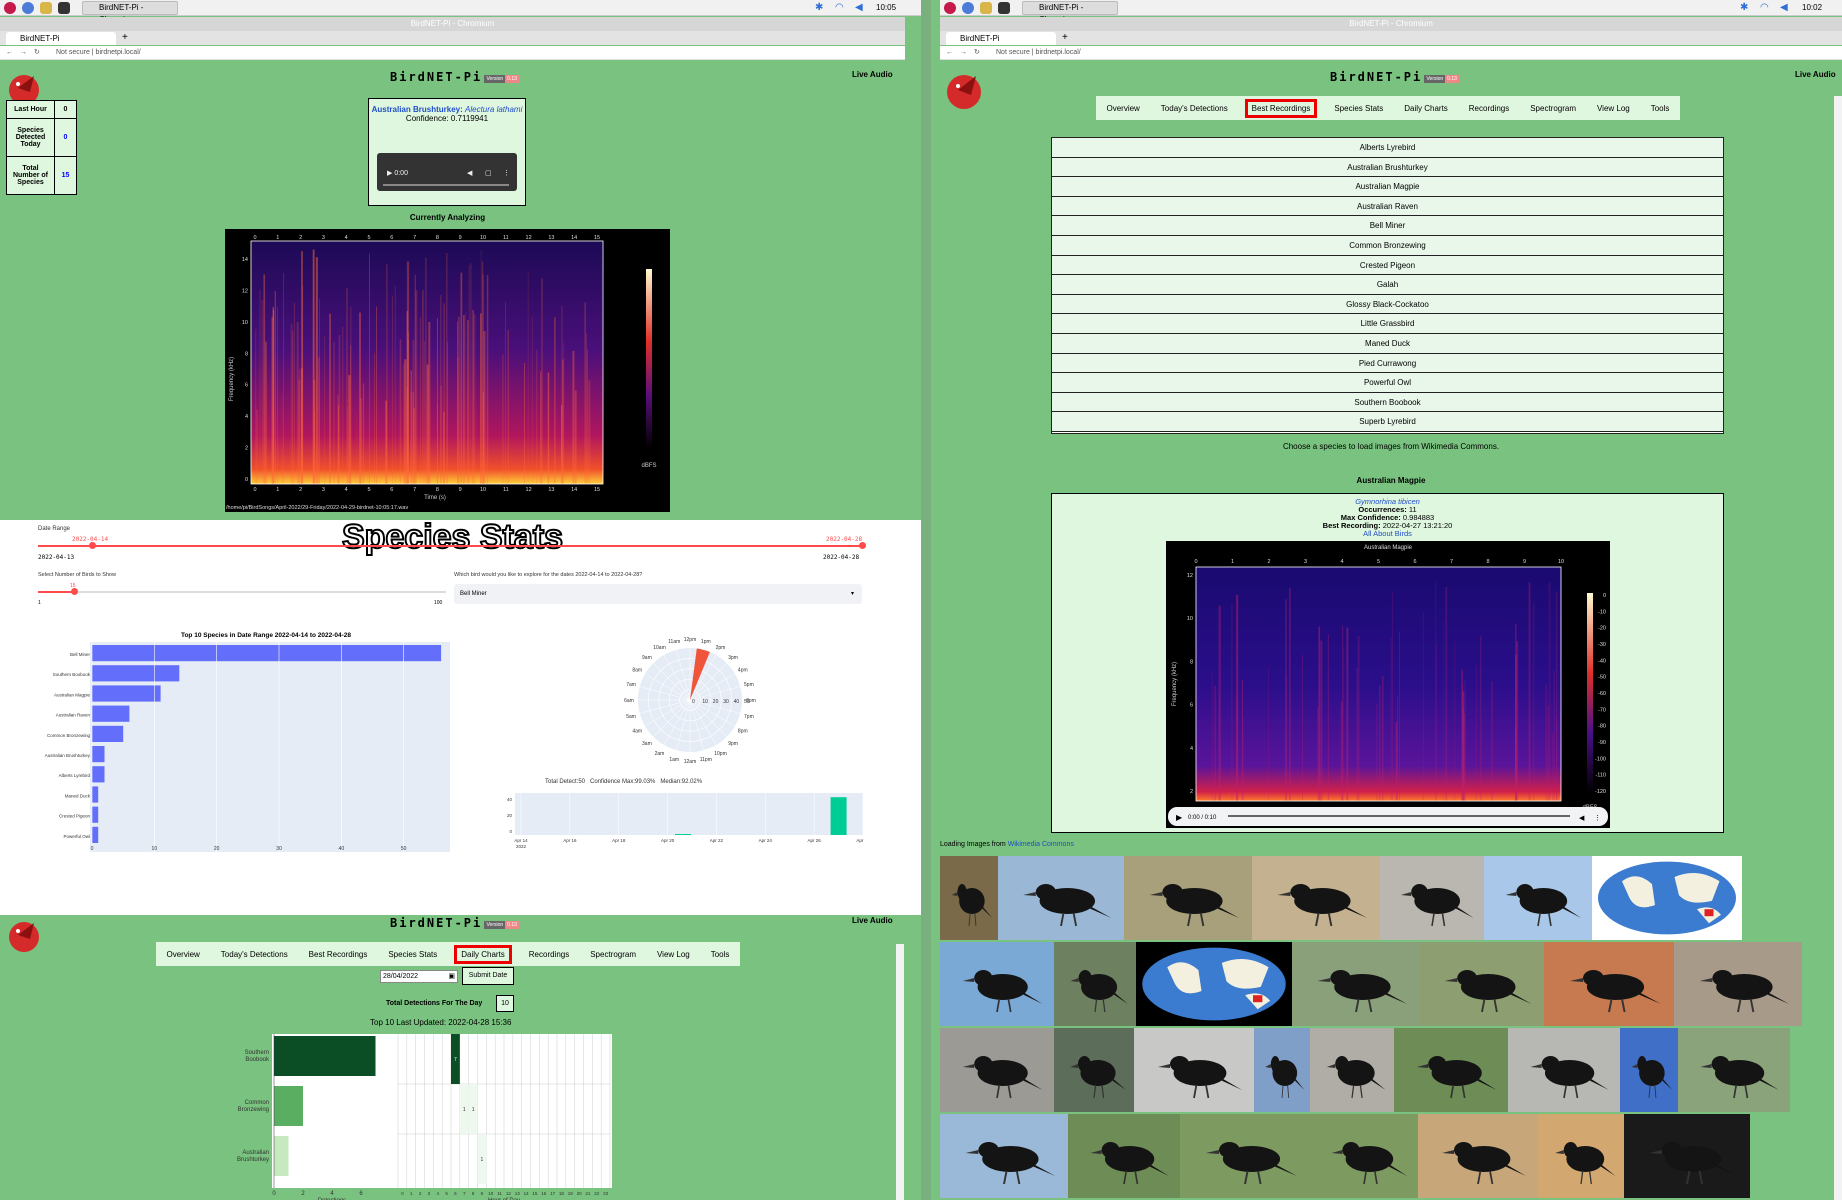 The image size is (1842, 1200). What do you see at coordinates (451, 976) in the screenshot?
I see `calendar-icon: ▣` at bounding box center [451, 976].